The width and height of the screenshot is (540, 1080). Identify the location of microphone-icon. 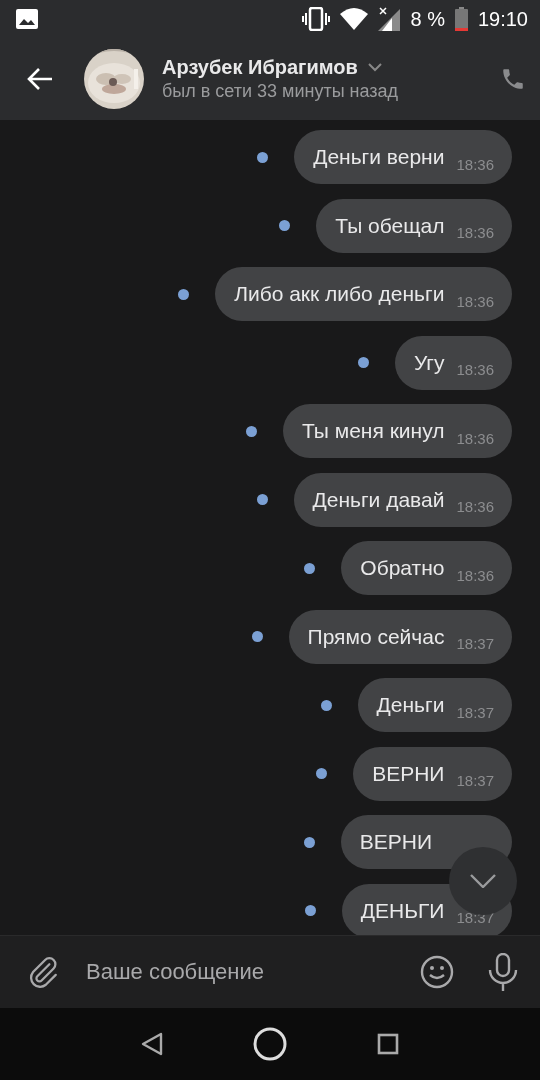
(503, 972).